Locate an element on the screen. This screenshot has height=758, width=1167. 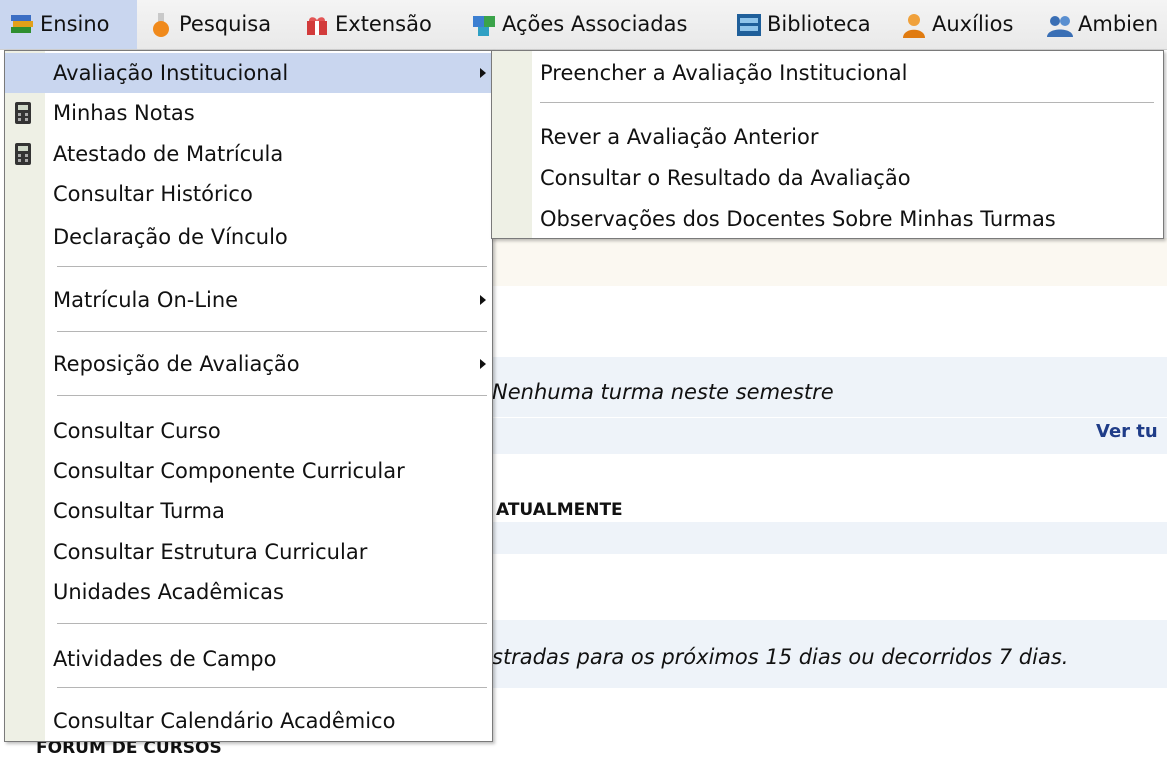
menu-pesquisa: Pesquisa is located at coordinates (214, 24).